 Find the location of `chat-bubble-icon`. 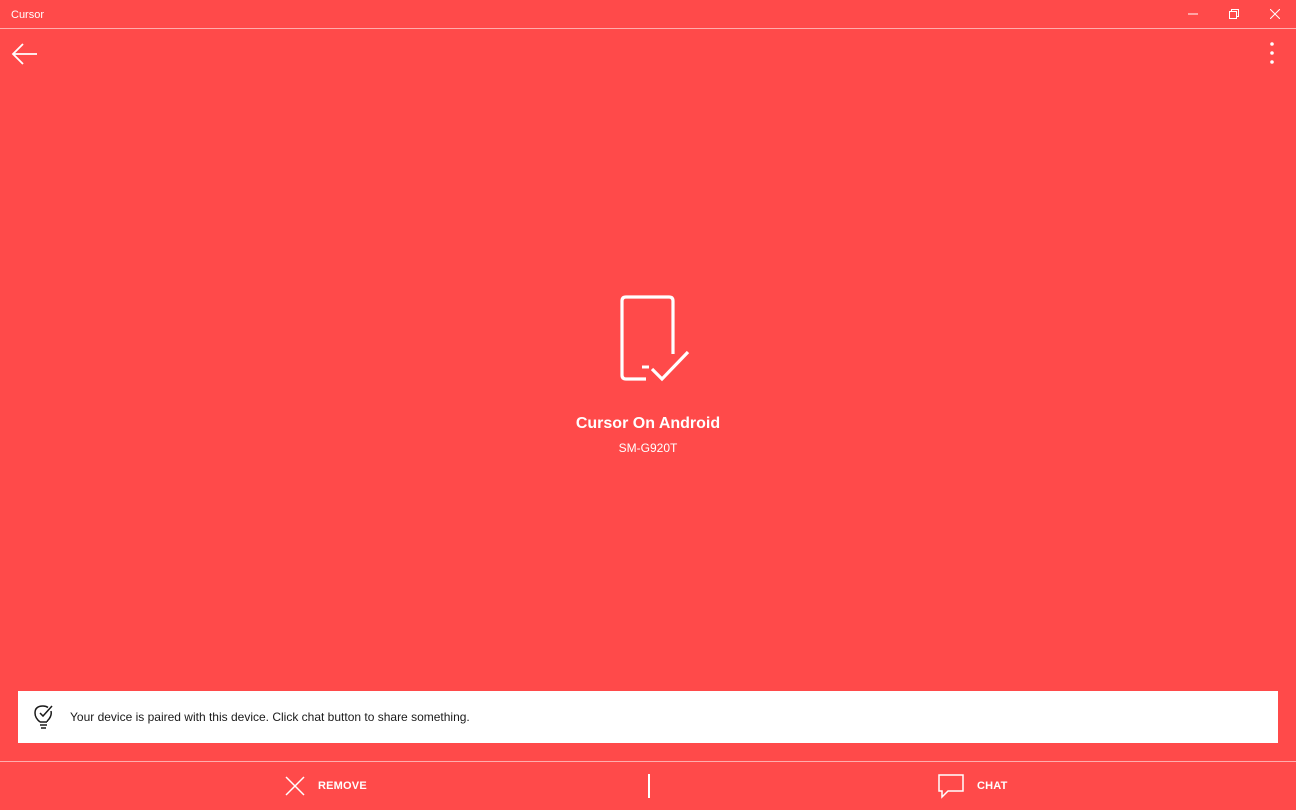

chat-bubble-icon is located at coordinates (951, 786).